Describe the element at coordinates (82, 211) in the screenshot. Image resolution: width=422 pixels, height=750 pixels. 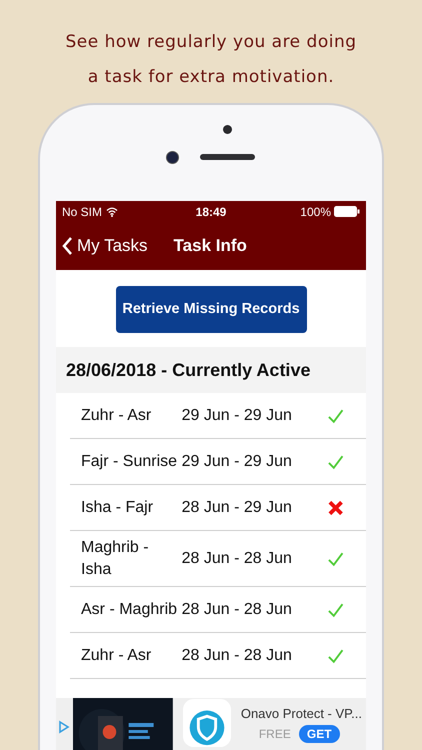
I see `carrier-text: No SIM` at that location.